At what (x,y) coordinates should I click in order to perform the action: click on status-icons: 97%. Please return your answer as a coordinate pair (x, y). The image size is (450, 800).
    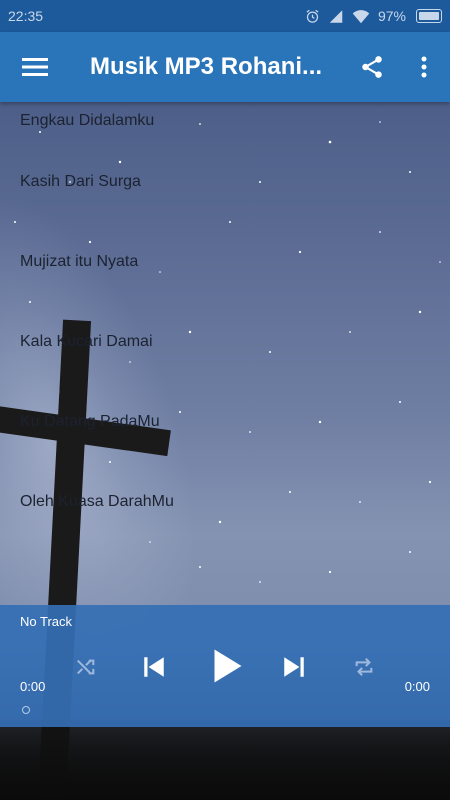
    Looking at the image, I should click on (373, 16).